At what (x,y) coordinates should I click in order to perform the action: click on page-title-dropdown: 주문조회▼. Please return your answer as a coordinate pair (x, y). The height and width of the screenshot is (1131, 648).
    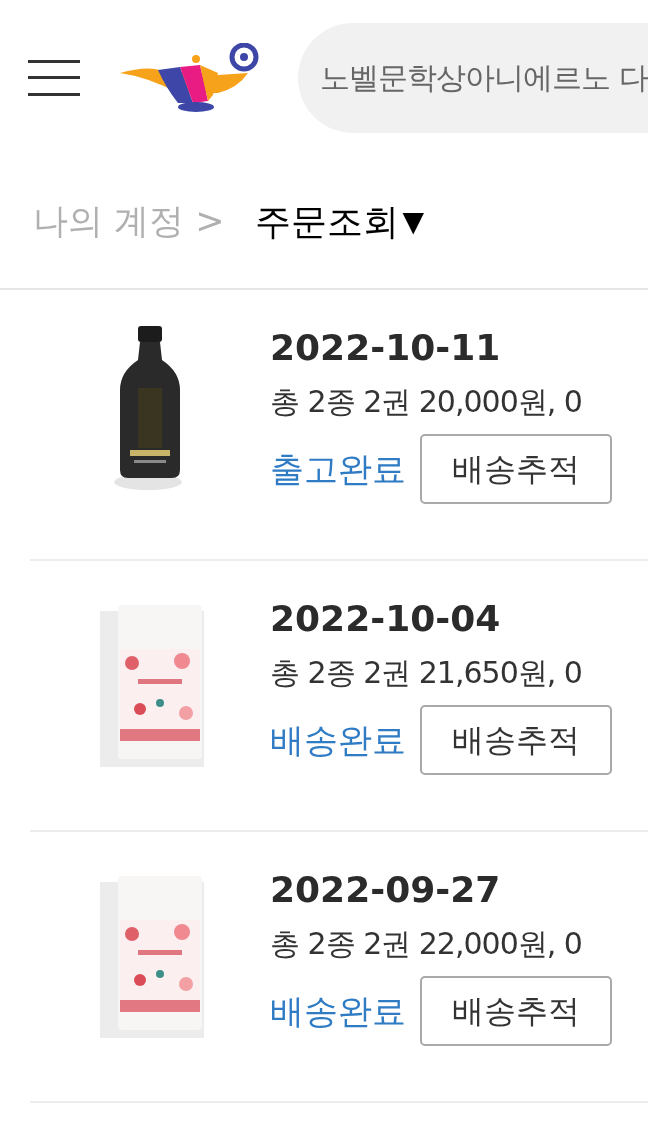
    Looking at the image, I should click on (339, 221).